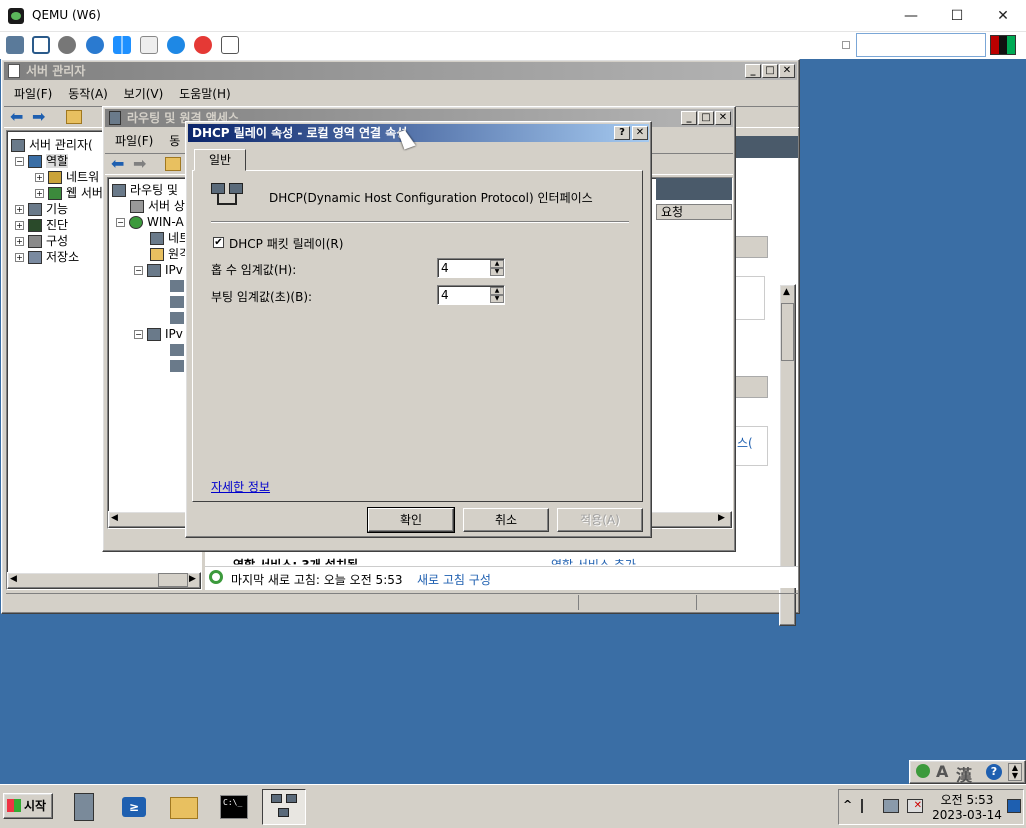 The image size is (1026, 828). What do you see at coordinates (847, 804) in the screenshot?
I see `tray-expand-button: ^` at bounding box center [847, 804].